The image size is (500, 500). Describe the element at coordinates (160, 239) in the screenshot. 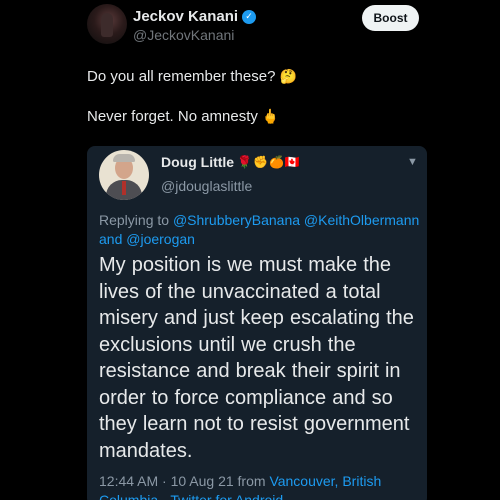

I see `reply-mention-3: @joerogan` at that location.